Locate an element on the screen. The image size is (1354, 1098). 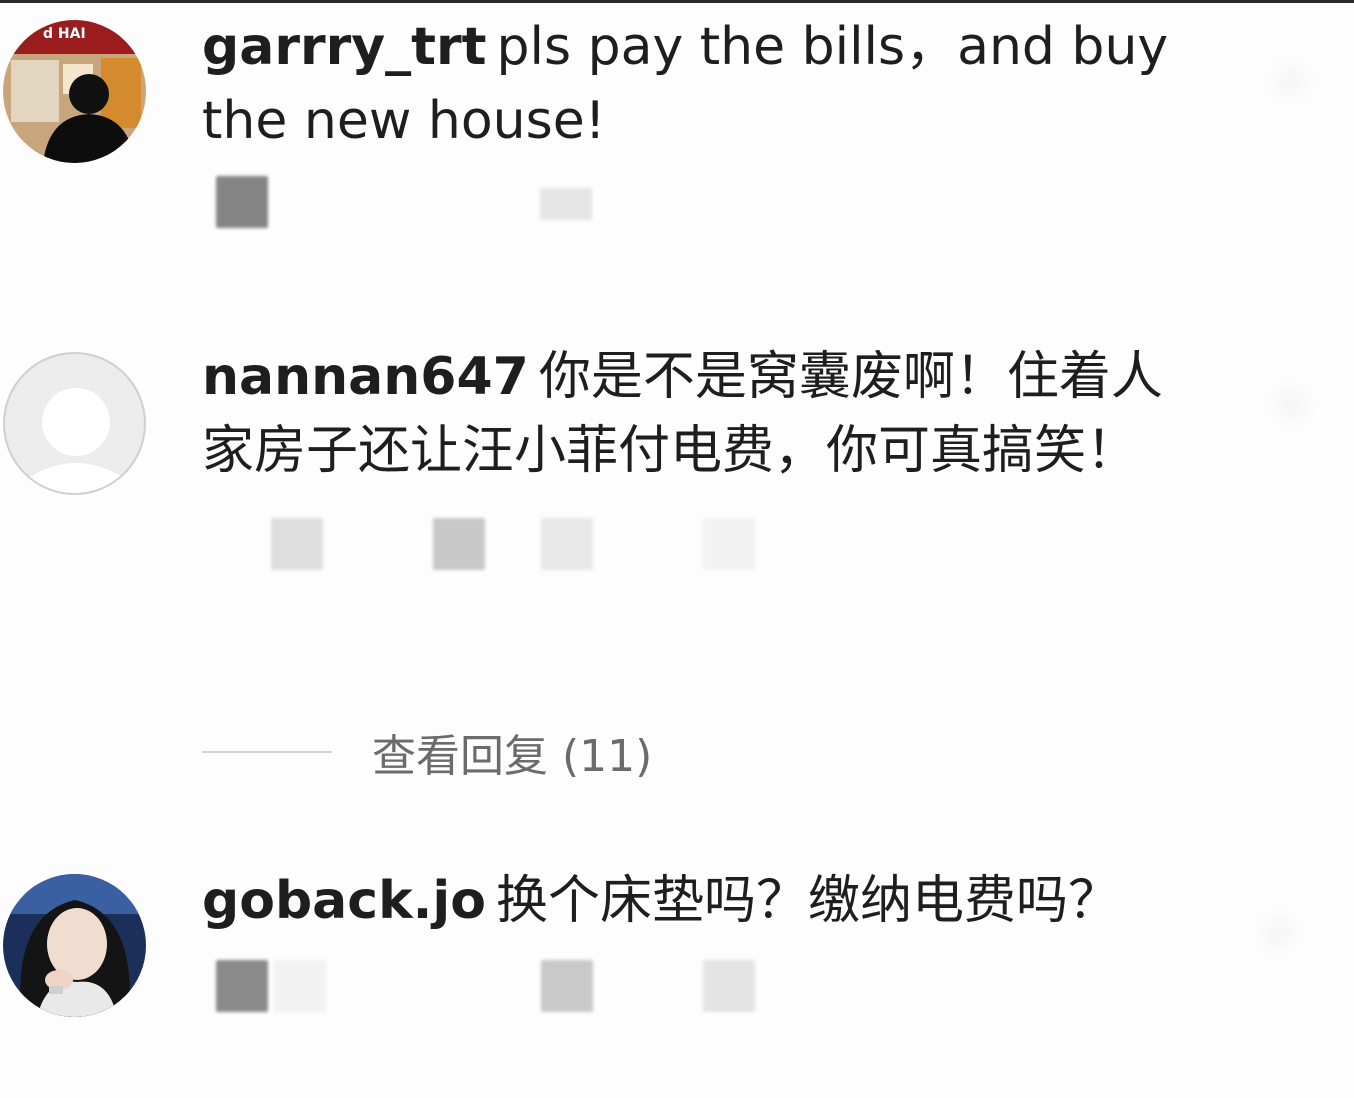
comment-content: 换个床垫吗？缴纳电费吗？ is located at coordinates (807, 901).